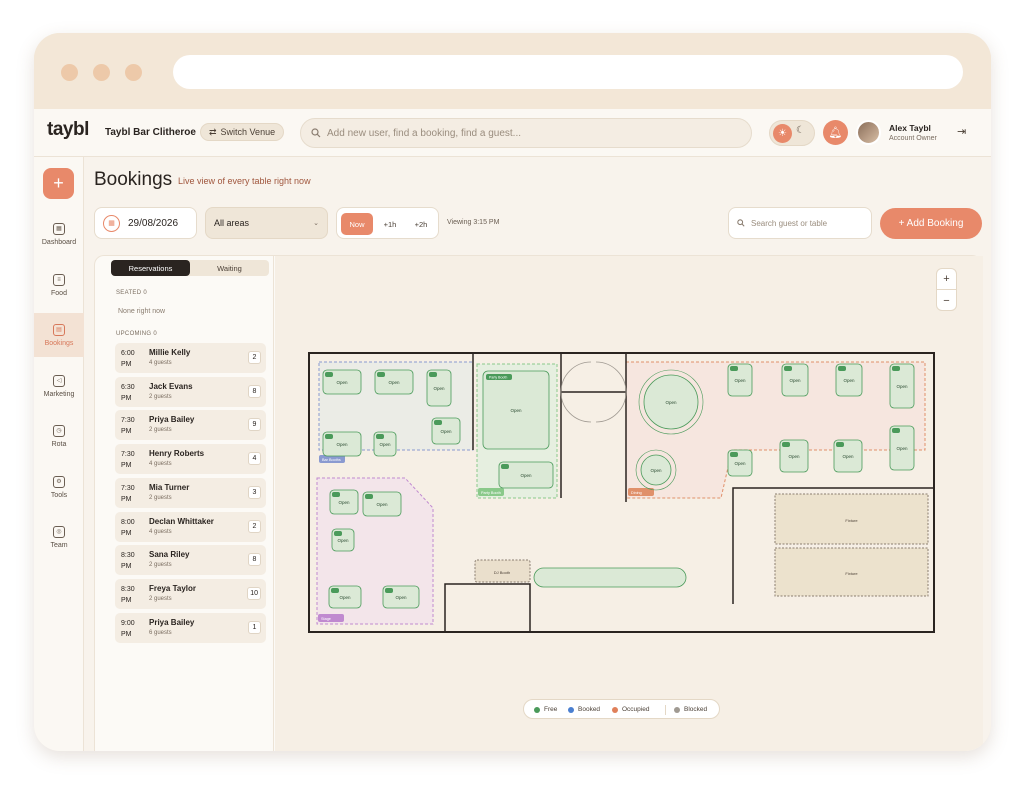  I want to click on booking-guest-count: 4 guests, so click(160, 531).